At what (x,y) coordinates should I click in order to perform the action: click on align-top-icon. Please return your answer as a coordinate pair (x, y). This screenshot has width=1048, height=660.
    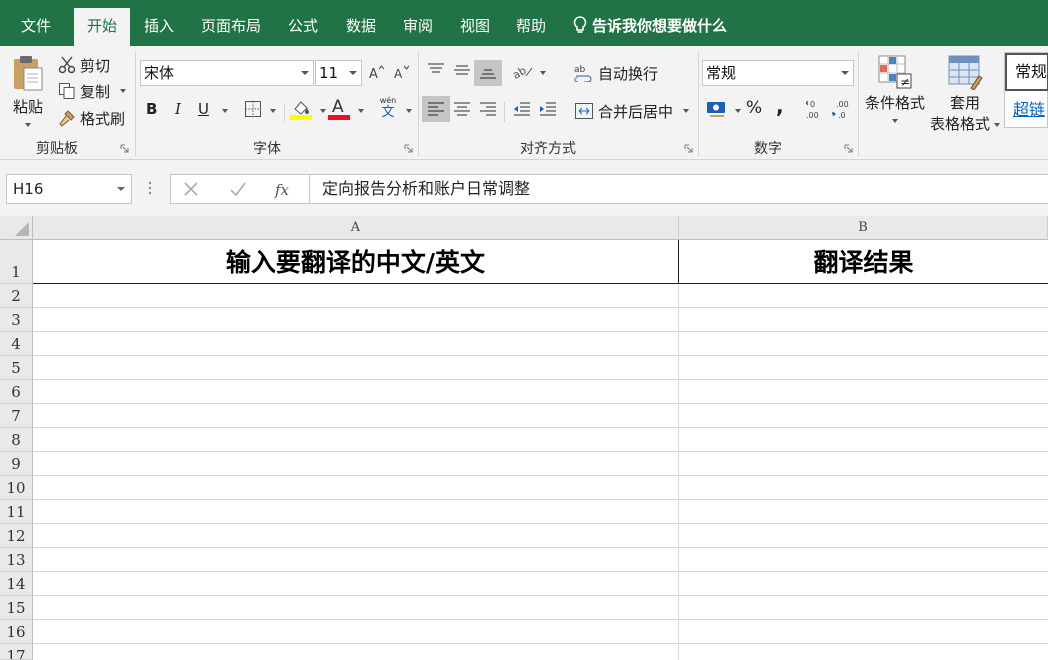
    Looking at the image, I should click on (436, 70).